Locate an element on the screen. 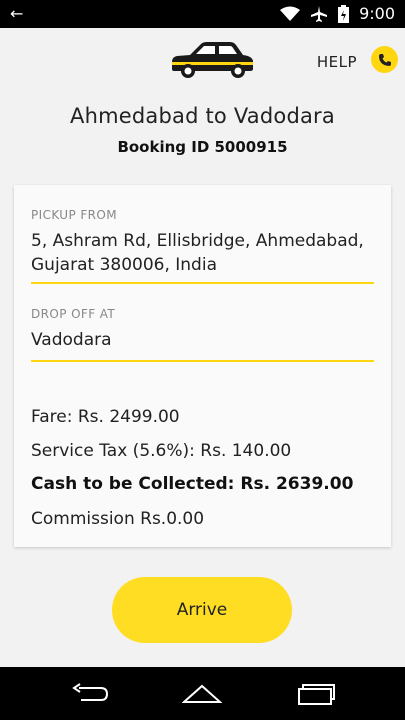  arrive-button: Arrive is located at coordinates (202, 610).